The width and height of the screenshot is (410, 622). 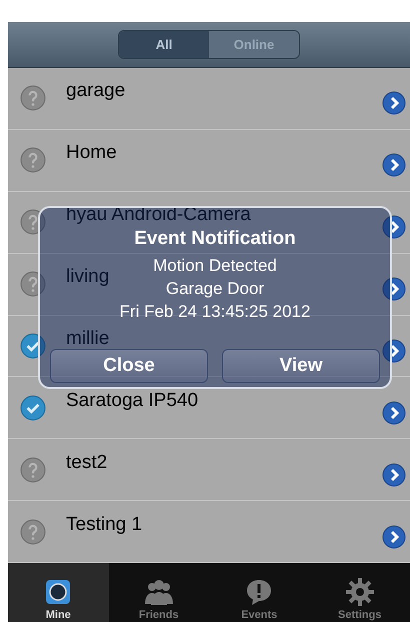 I want to click on people-icon, so click(x=159, y=592).